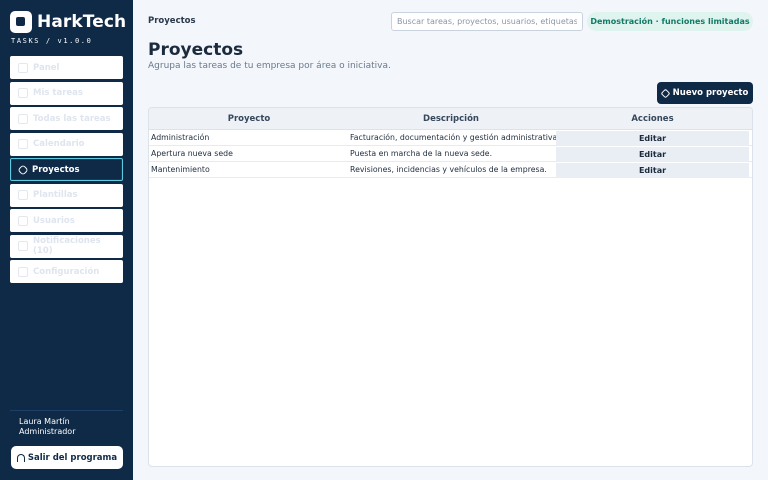  What do you see at coordinates (652, 119) in the screenshot?
I see `column-header-acciones: Acciones` at bounding box center [652, 119].